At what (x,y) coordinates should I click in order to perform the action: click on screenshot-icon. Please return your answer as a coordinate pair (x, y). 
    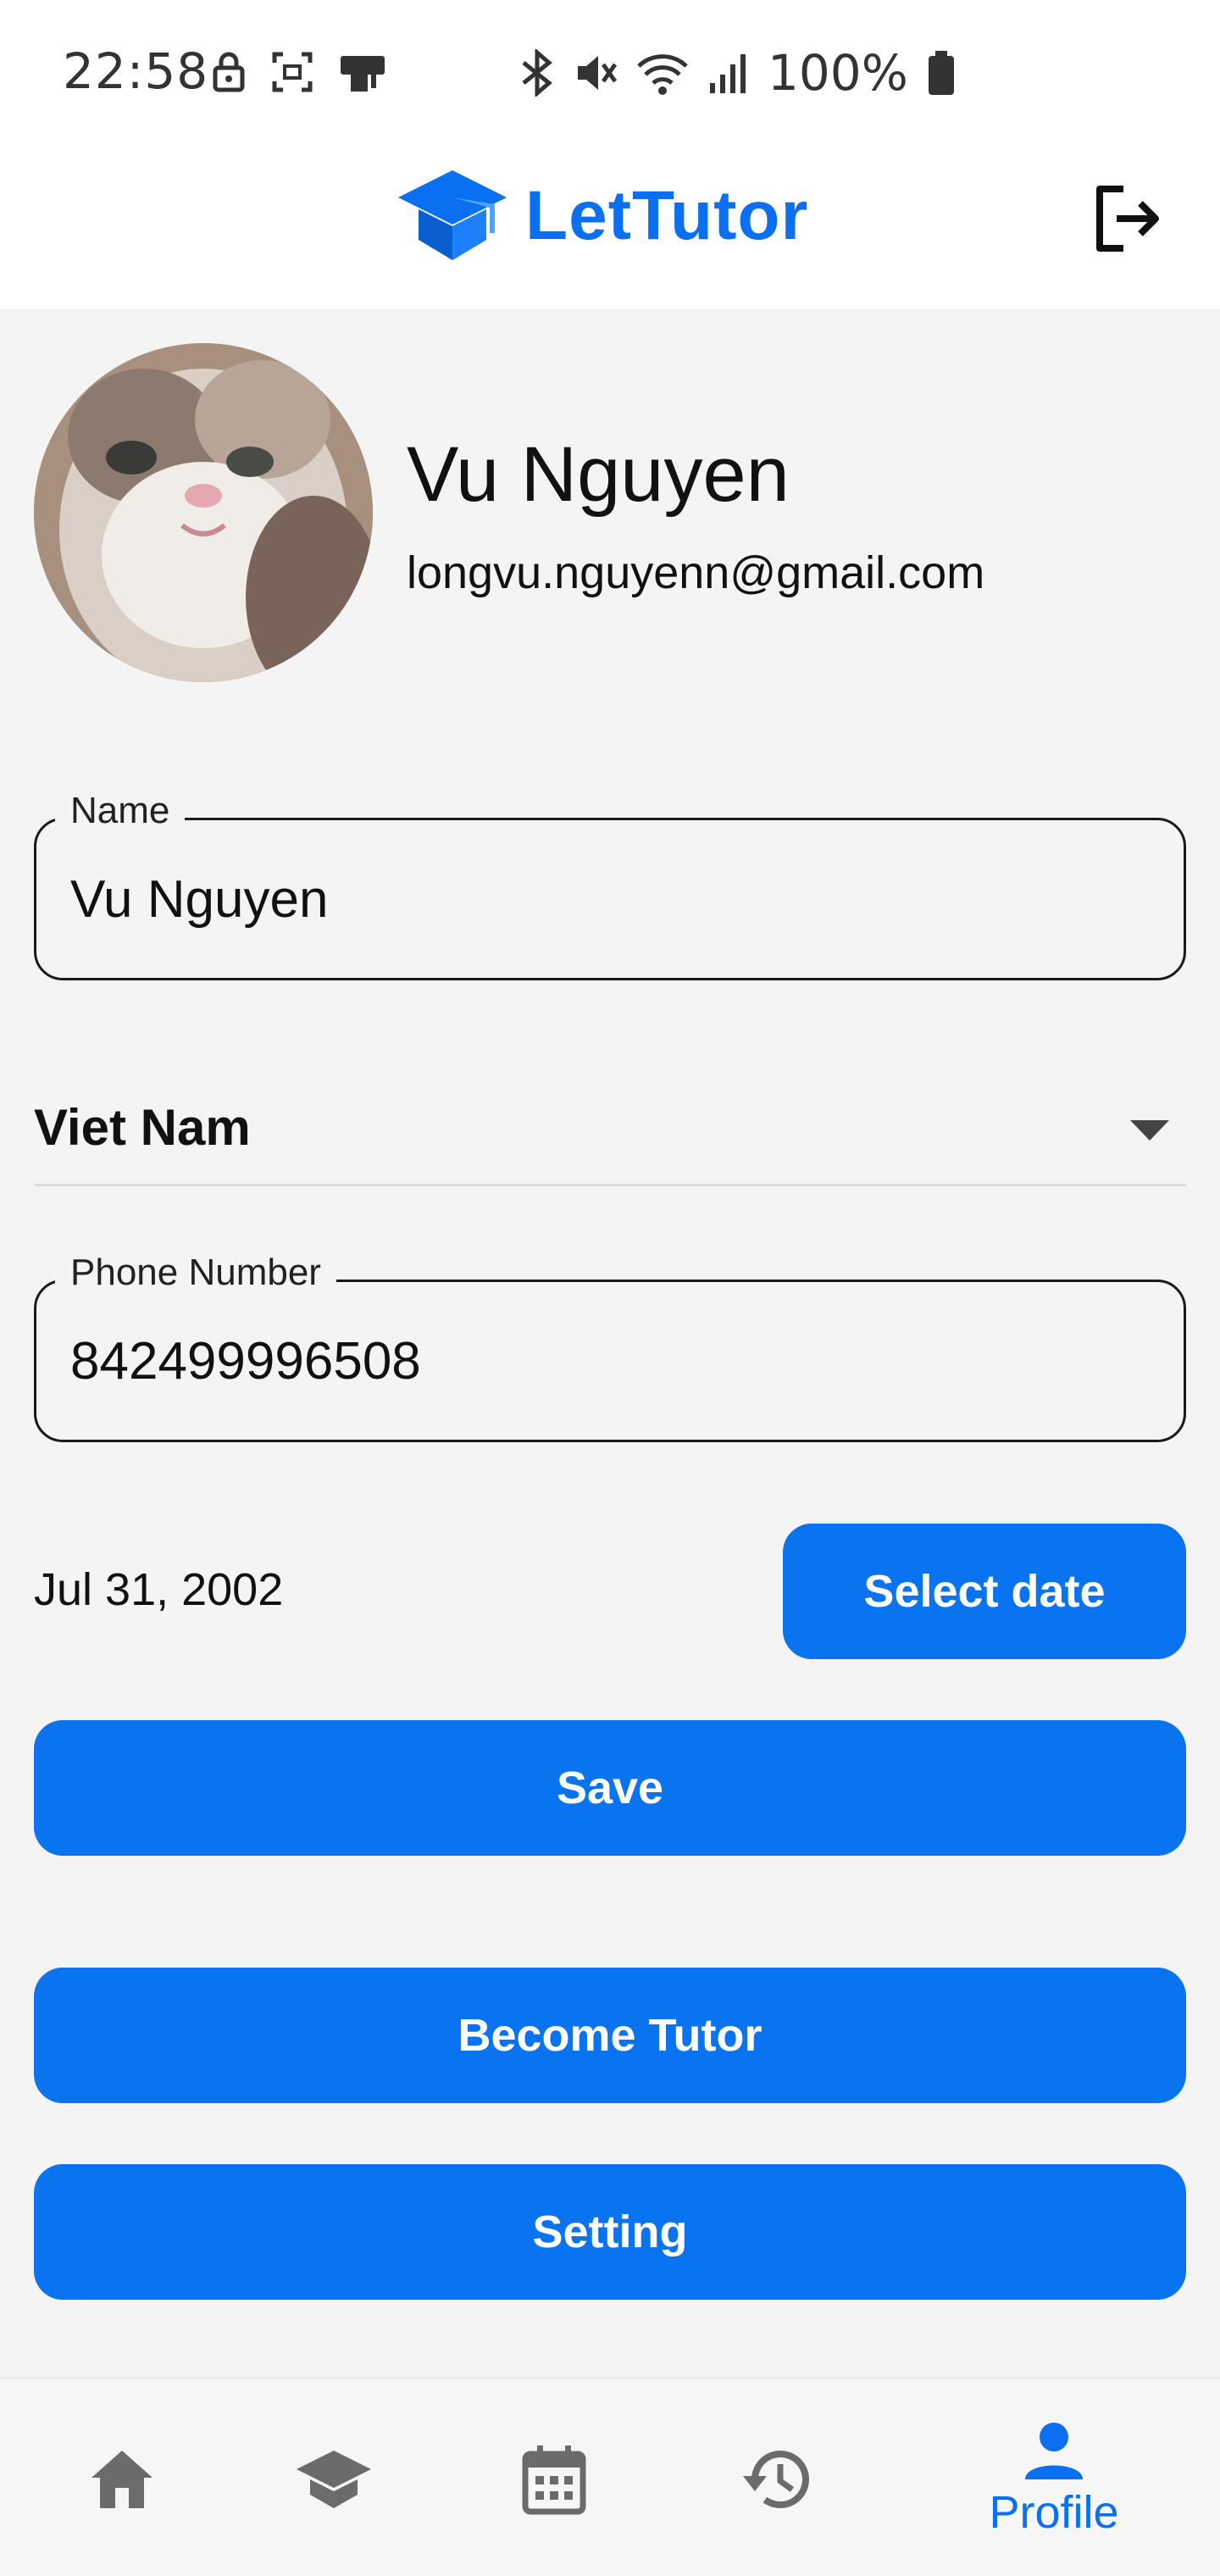
    Looking at the image, I should click on (292, 72).